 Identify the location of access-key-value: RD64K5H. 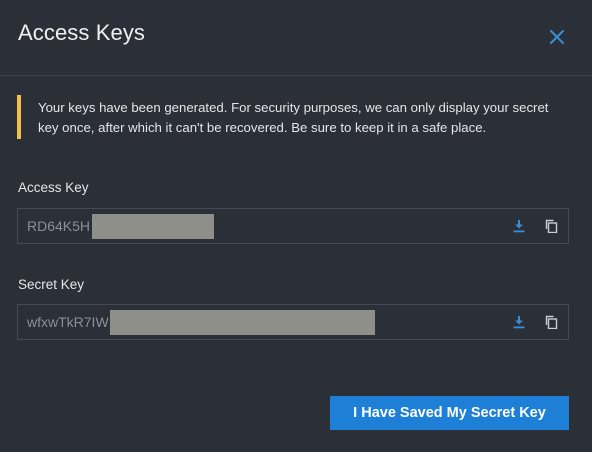
(58, 226).